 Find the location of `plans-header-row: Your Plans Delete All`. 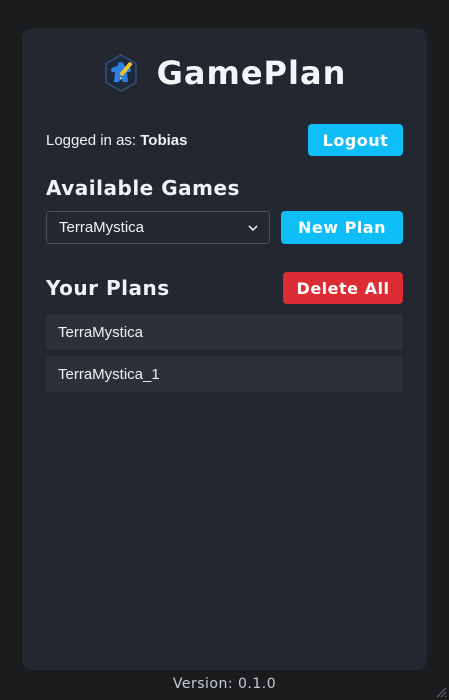

plans-header-row: Your Plans Delete All is located at coordinates (224, 288).